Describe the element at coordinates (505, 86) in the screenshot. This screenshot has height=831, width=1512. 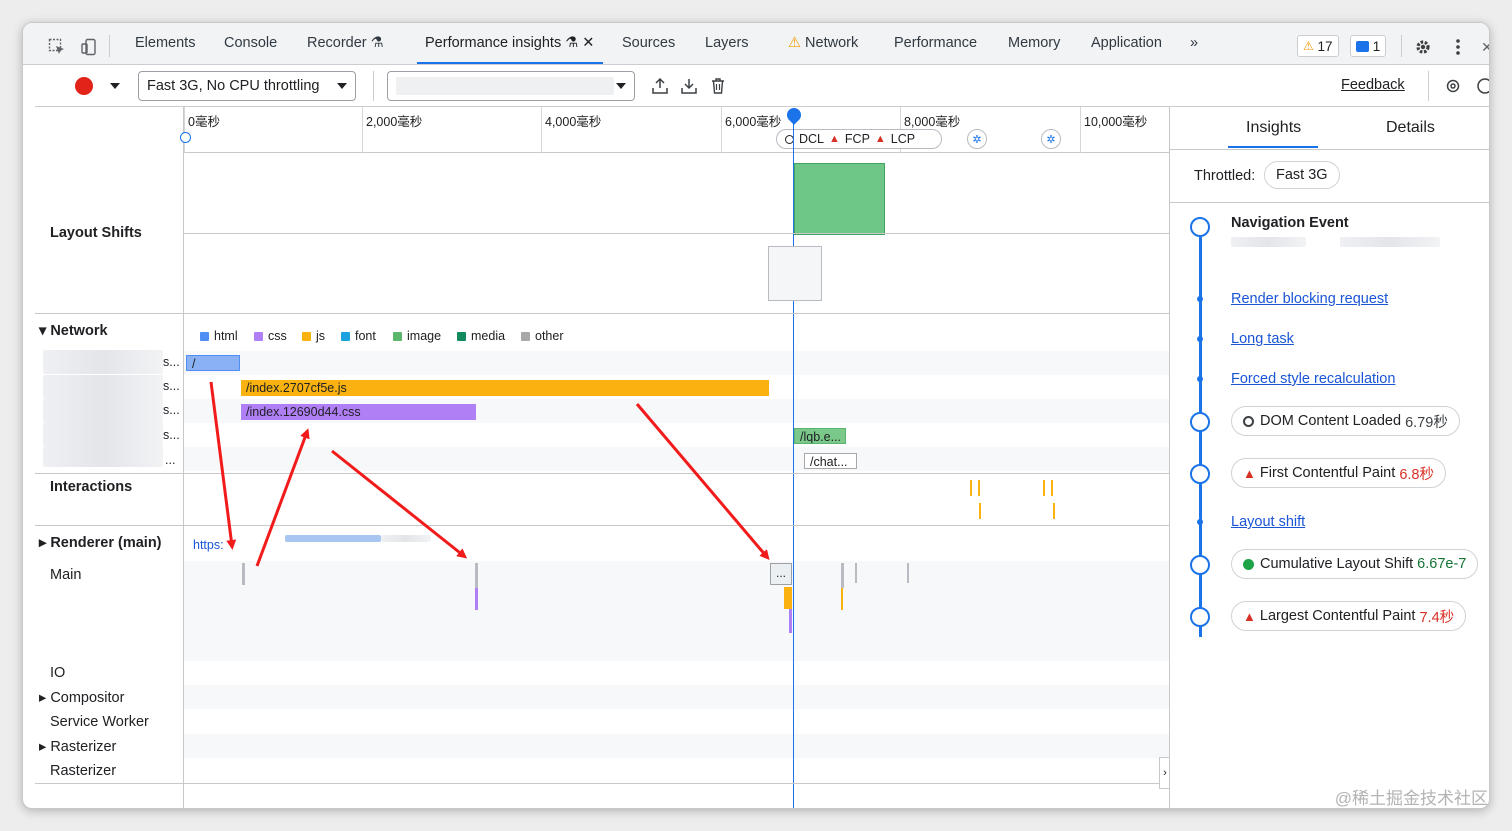
I see `recording-select-value` at that location.